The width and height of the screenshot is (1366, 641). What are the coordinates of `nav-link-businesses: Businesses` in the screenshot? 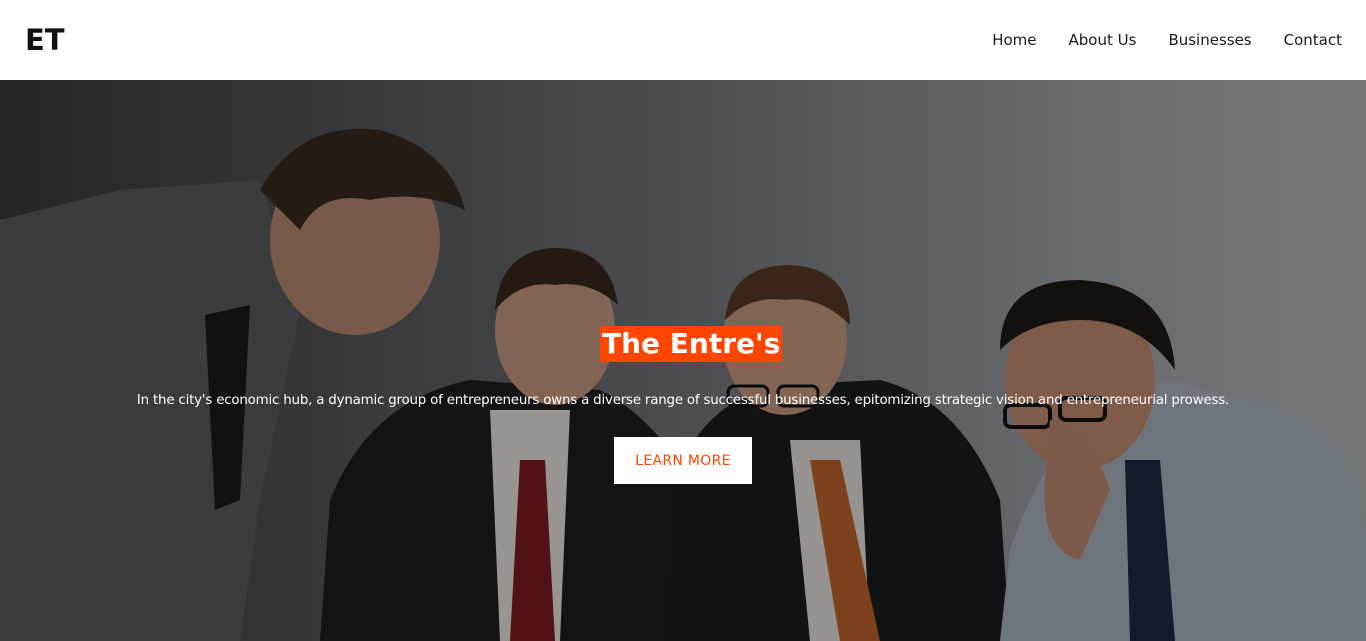 It's located at (1209, 40).